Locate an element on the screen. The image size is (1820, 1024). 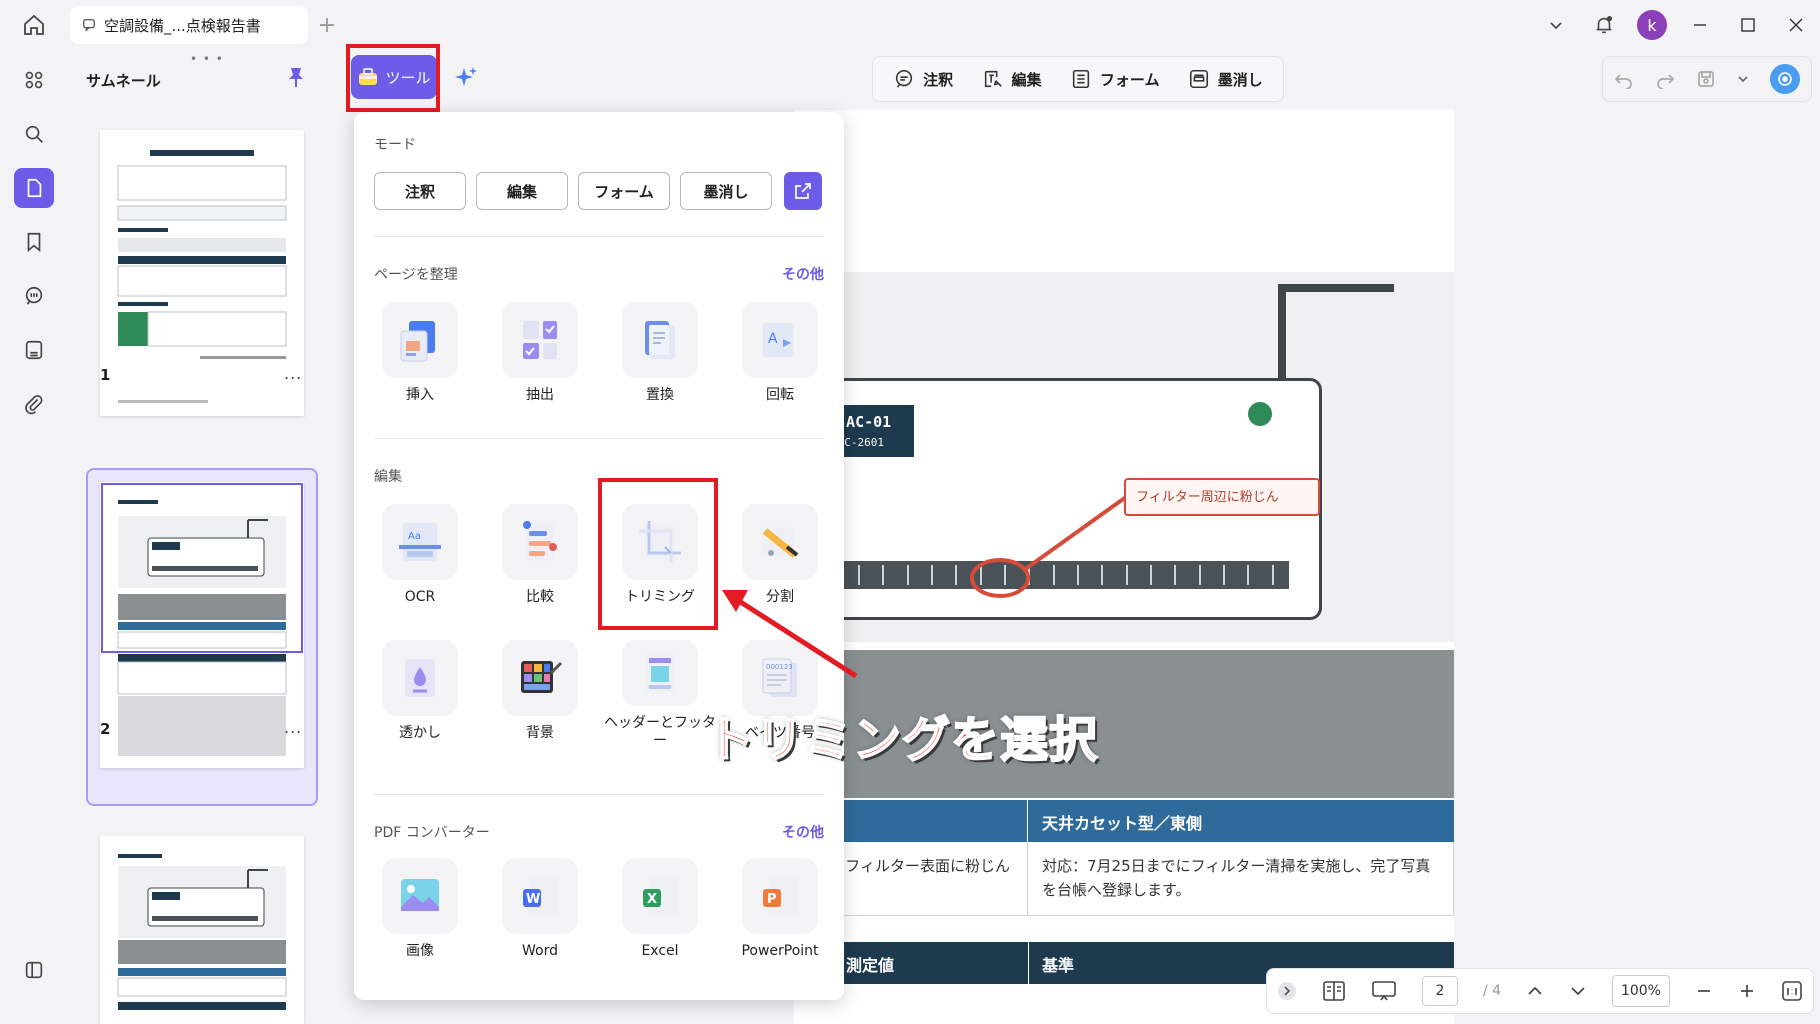
document-tab: 空調設備_...点検報告書 is located at coordinates (189, 25).